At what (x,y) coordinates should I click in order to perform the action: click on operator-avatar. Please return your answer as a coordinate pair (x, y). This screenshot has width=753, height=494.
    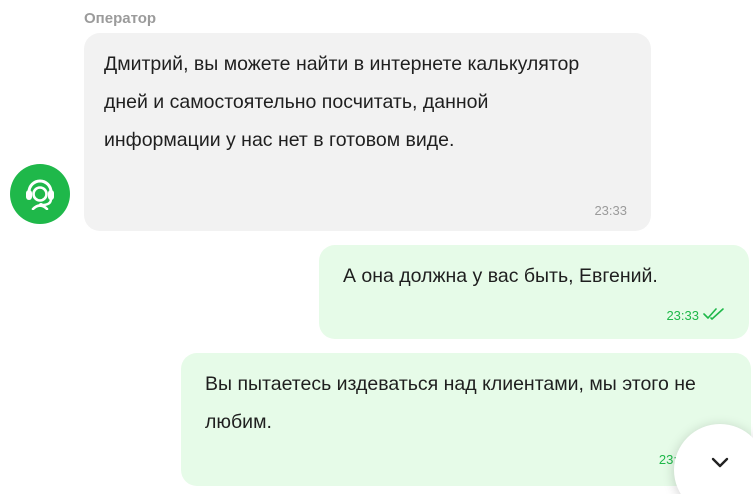
    Looking at the image, I should click on (40, 194).